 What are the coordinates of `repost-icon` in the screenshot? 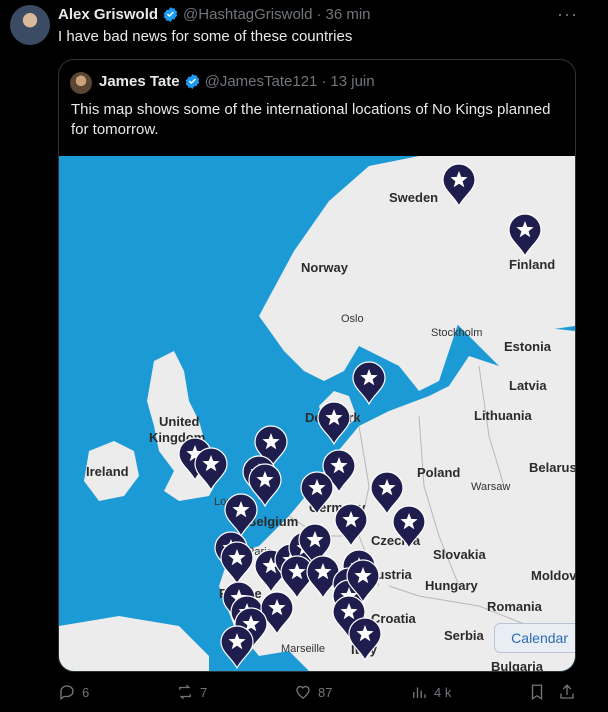 It's located at (185, 692).